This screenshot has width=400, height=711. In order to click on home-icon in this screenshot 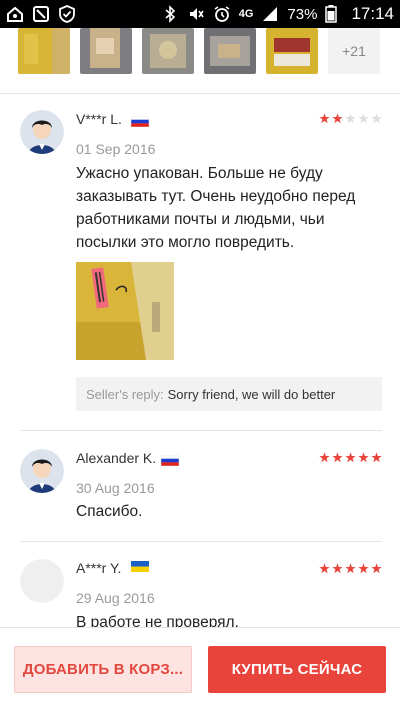, I will do `click(15, 14)`.